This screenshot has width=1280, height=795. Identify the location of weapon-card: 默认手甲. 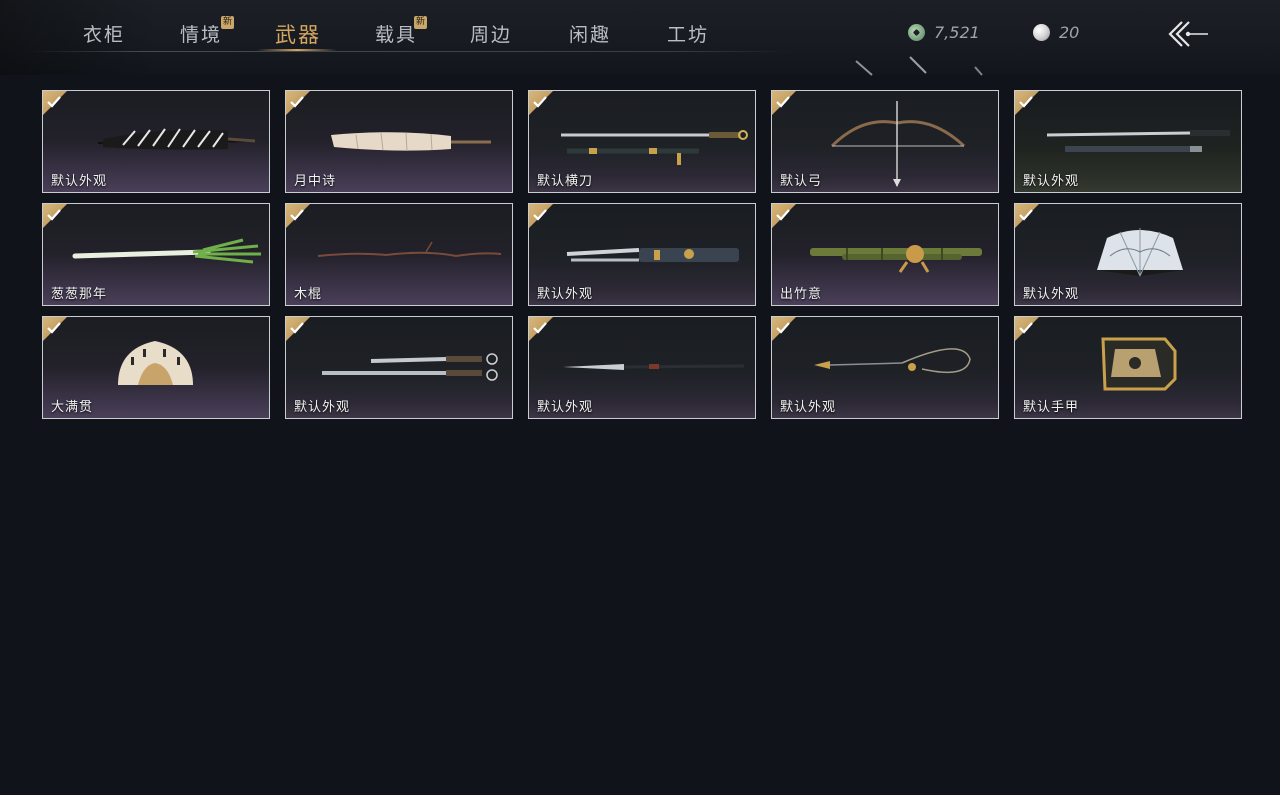
(1128, 367).